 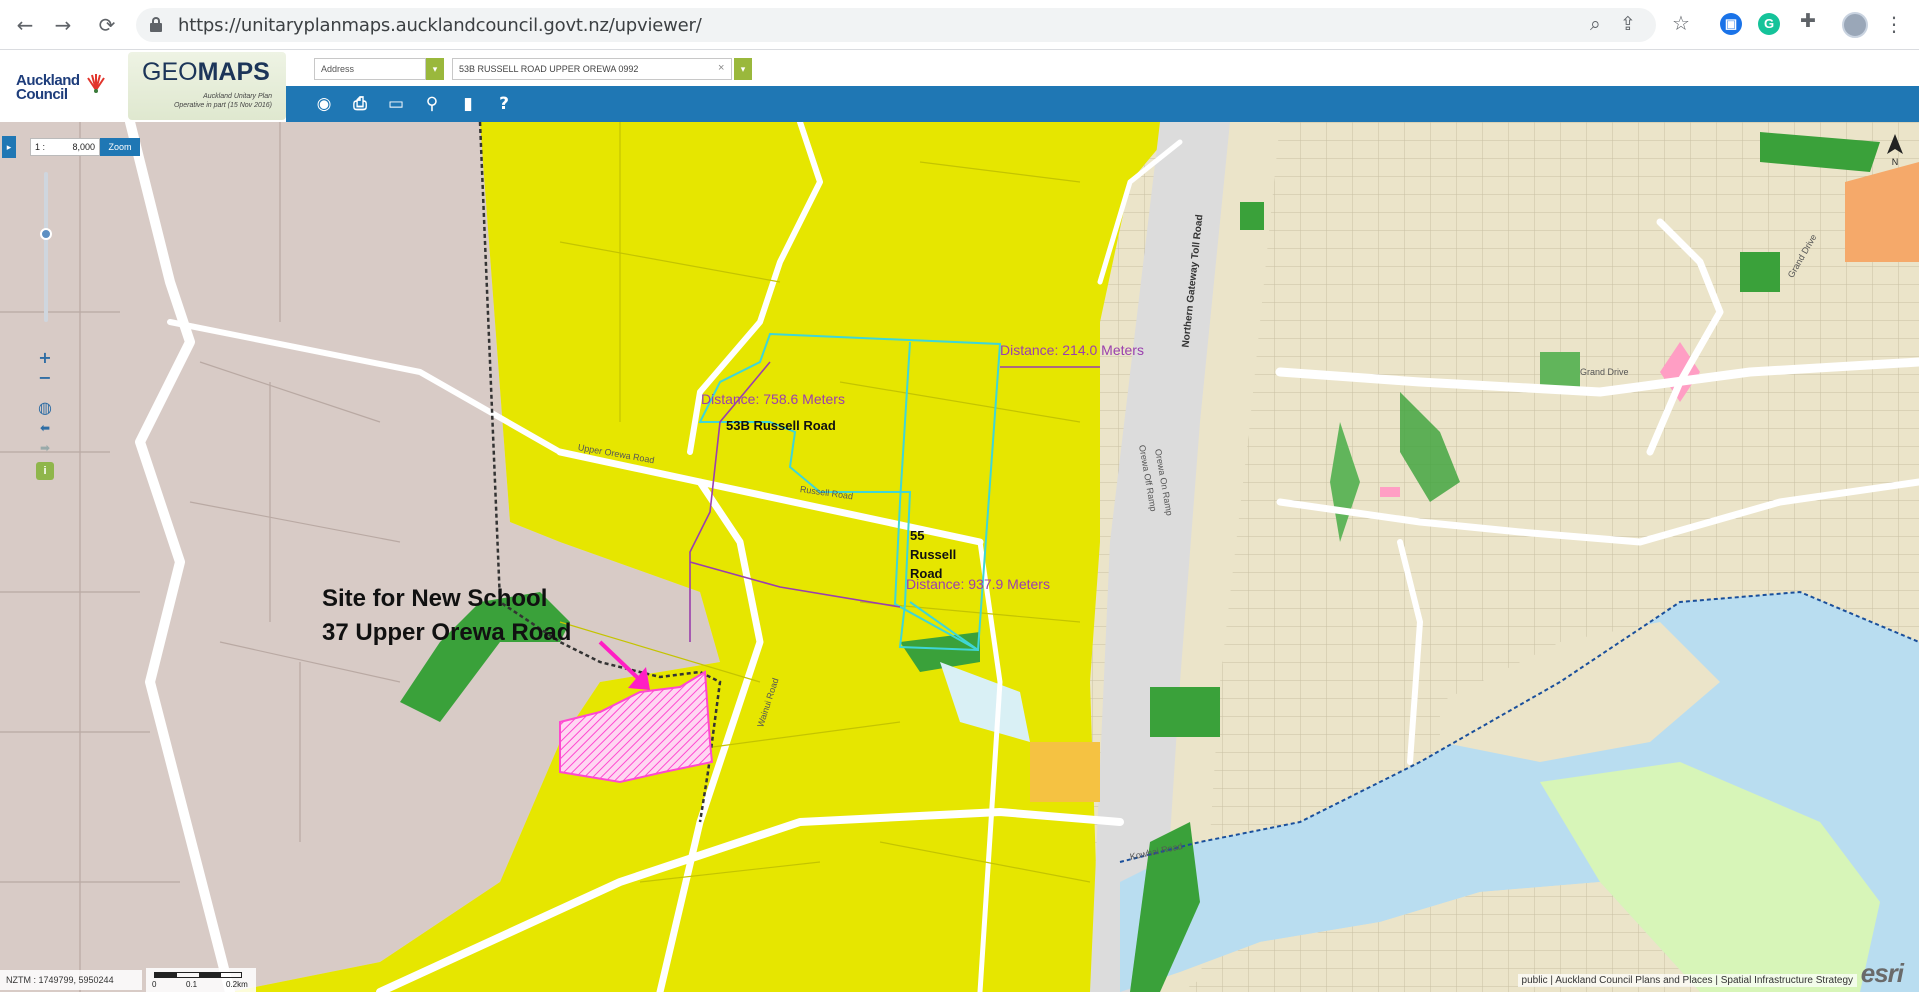 What do you see at coordinates (48, 87) in the screenshot?
I see `council-logo-text: Auckland Council` at bounding box center [48, 87].